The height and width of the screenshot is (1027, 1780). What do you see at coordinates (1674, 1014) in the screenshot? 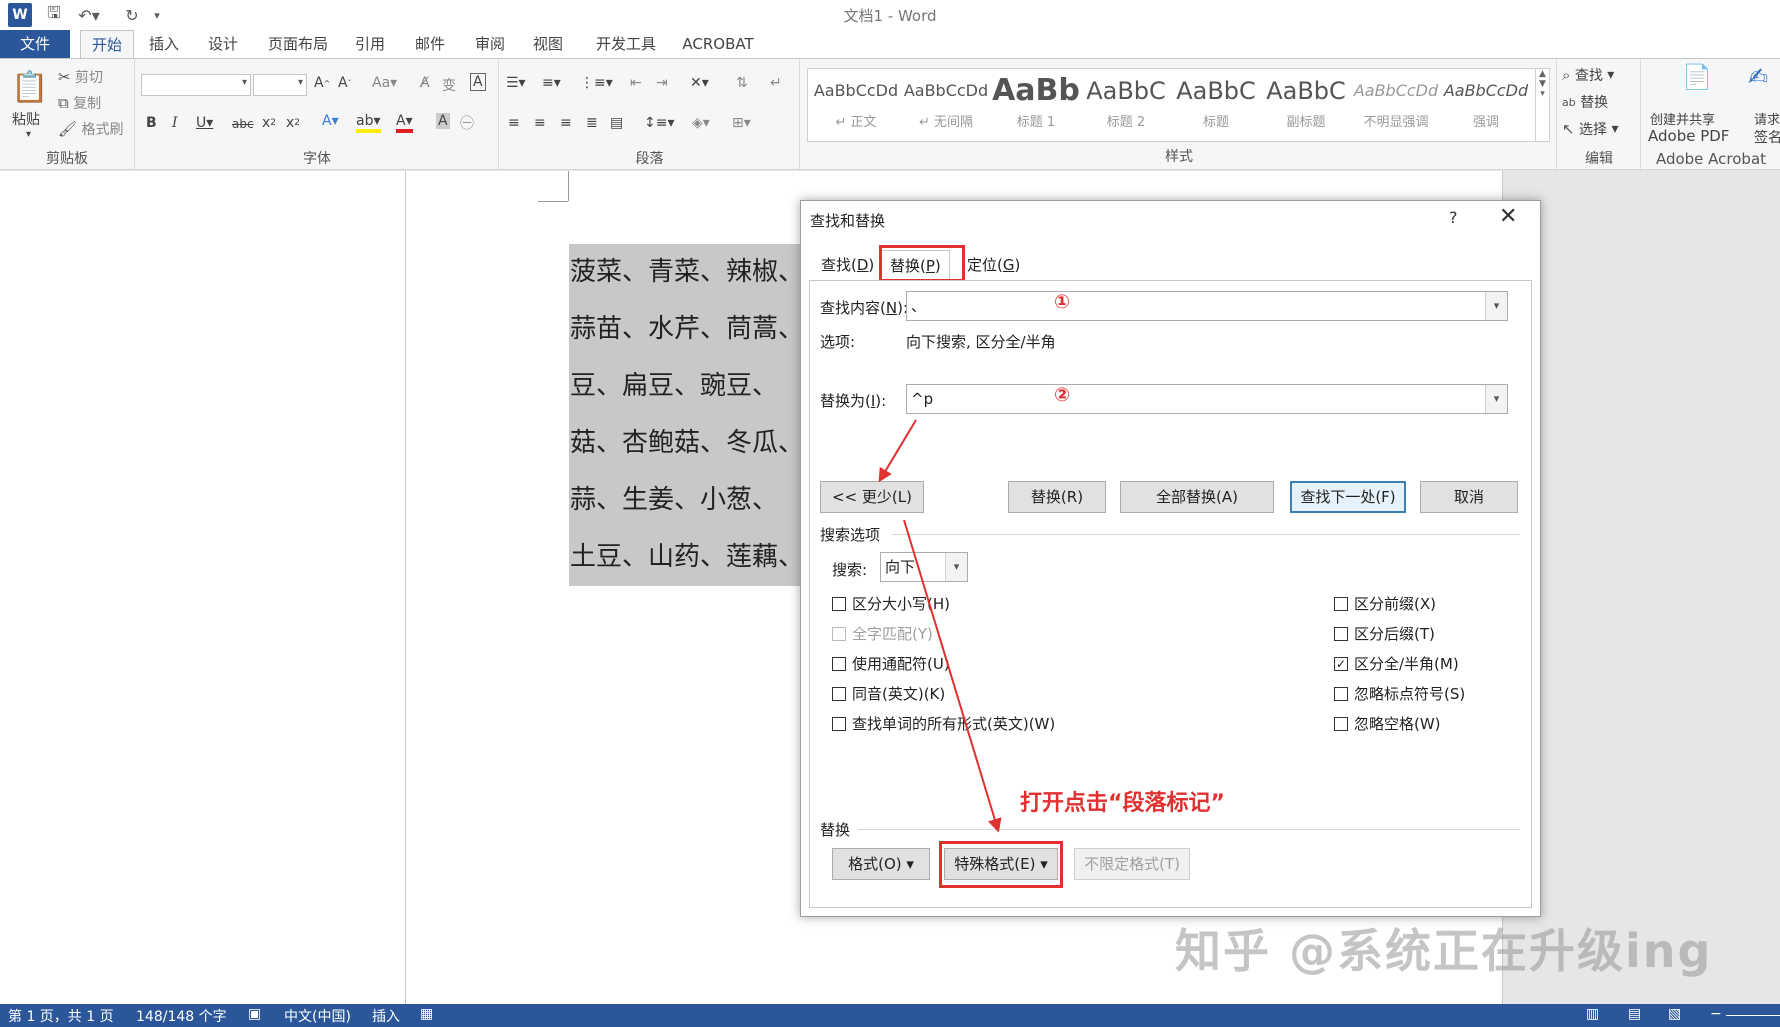
I see `web-layout-icon: ▧` at bounding box center [1674, 1014].